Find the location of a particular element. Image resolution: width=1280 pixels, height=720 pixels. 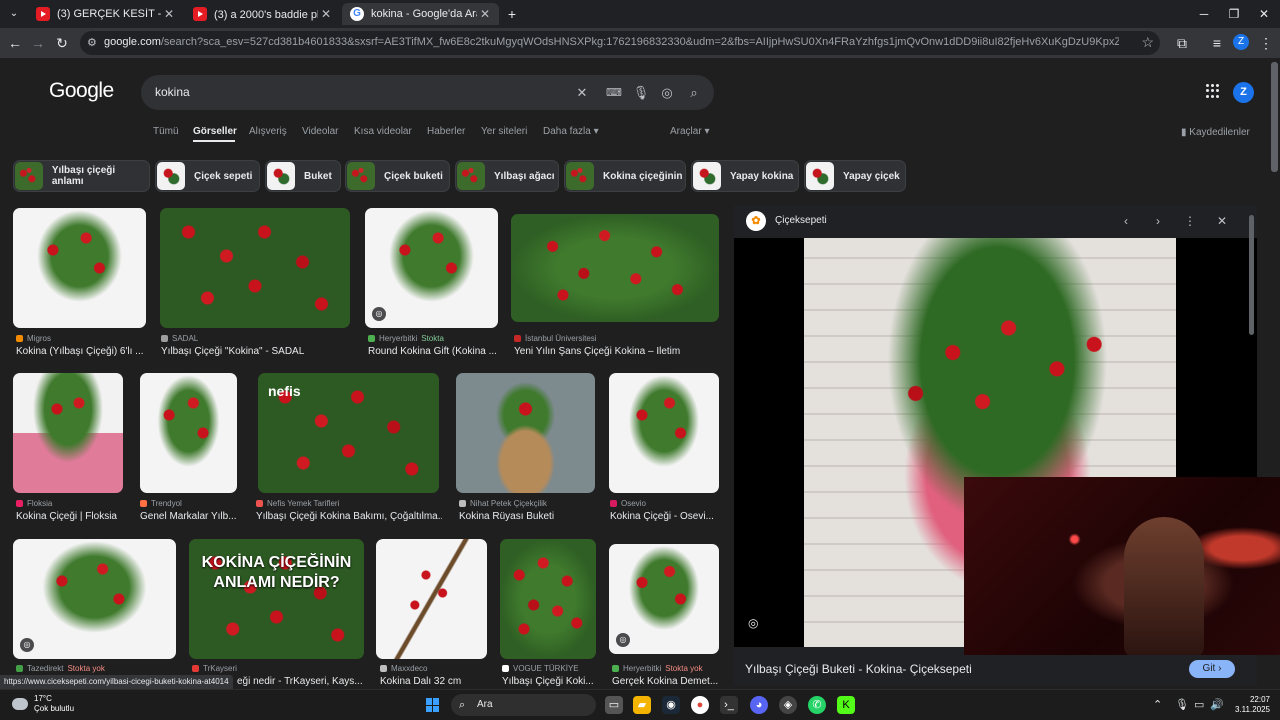

chip-buket: Buket is located at coordinates (303, 176).